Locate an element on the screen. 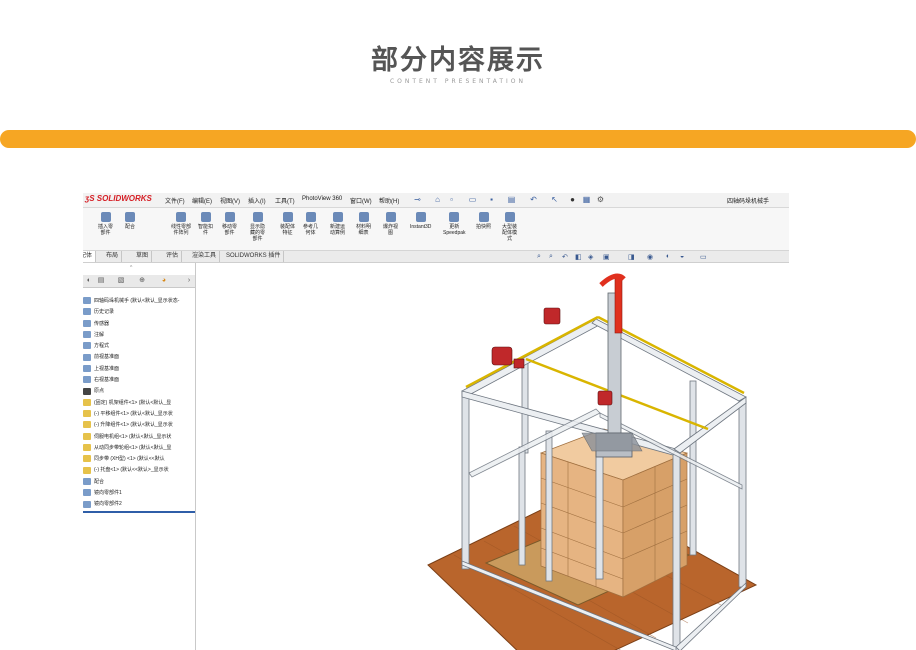  tab-sketch: 草图 is located at coordinates (143, 256).